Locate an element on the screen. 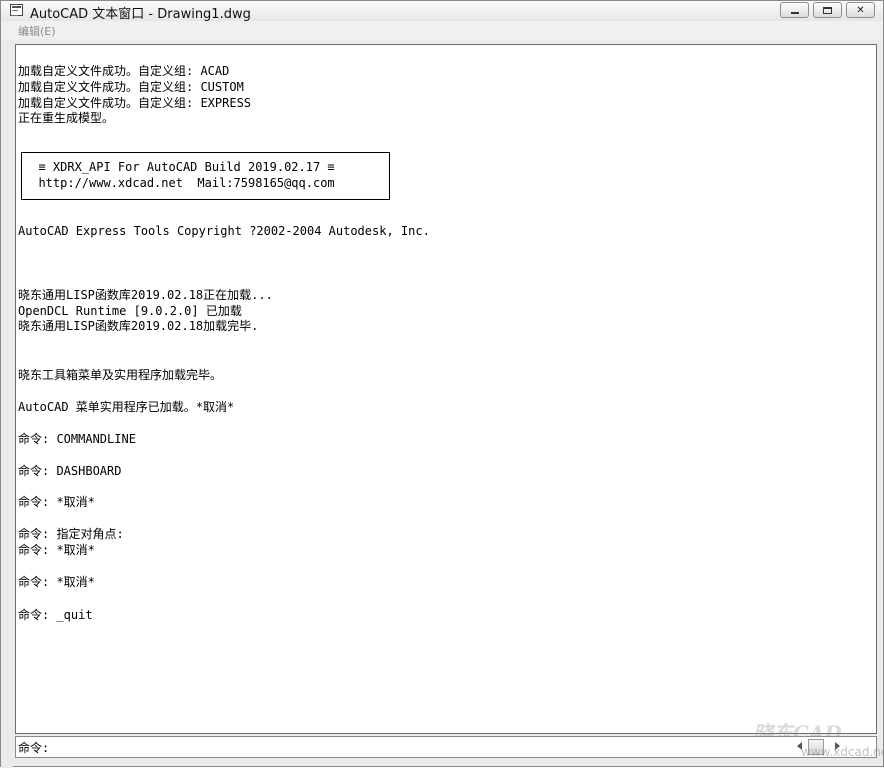 The height and width of the screenshot is (768, 884). app-icon is located at coordinates (16, 10).